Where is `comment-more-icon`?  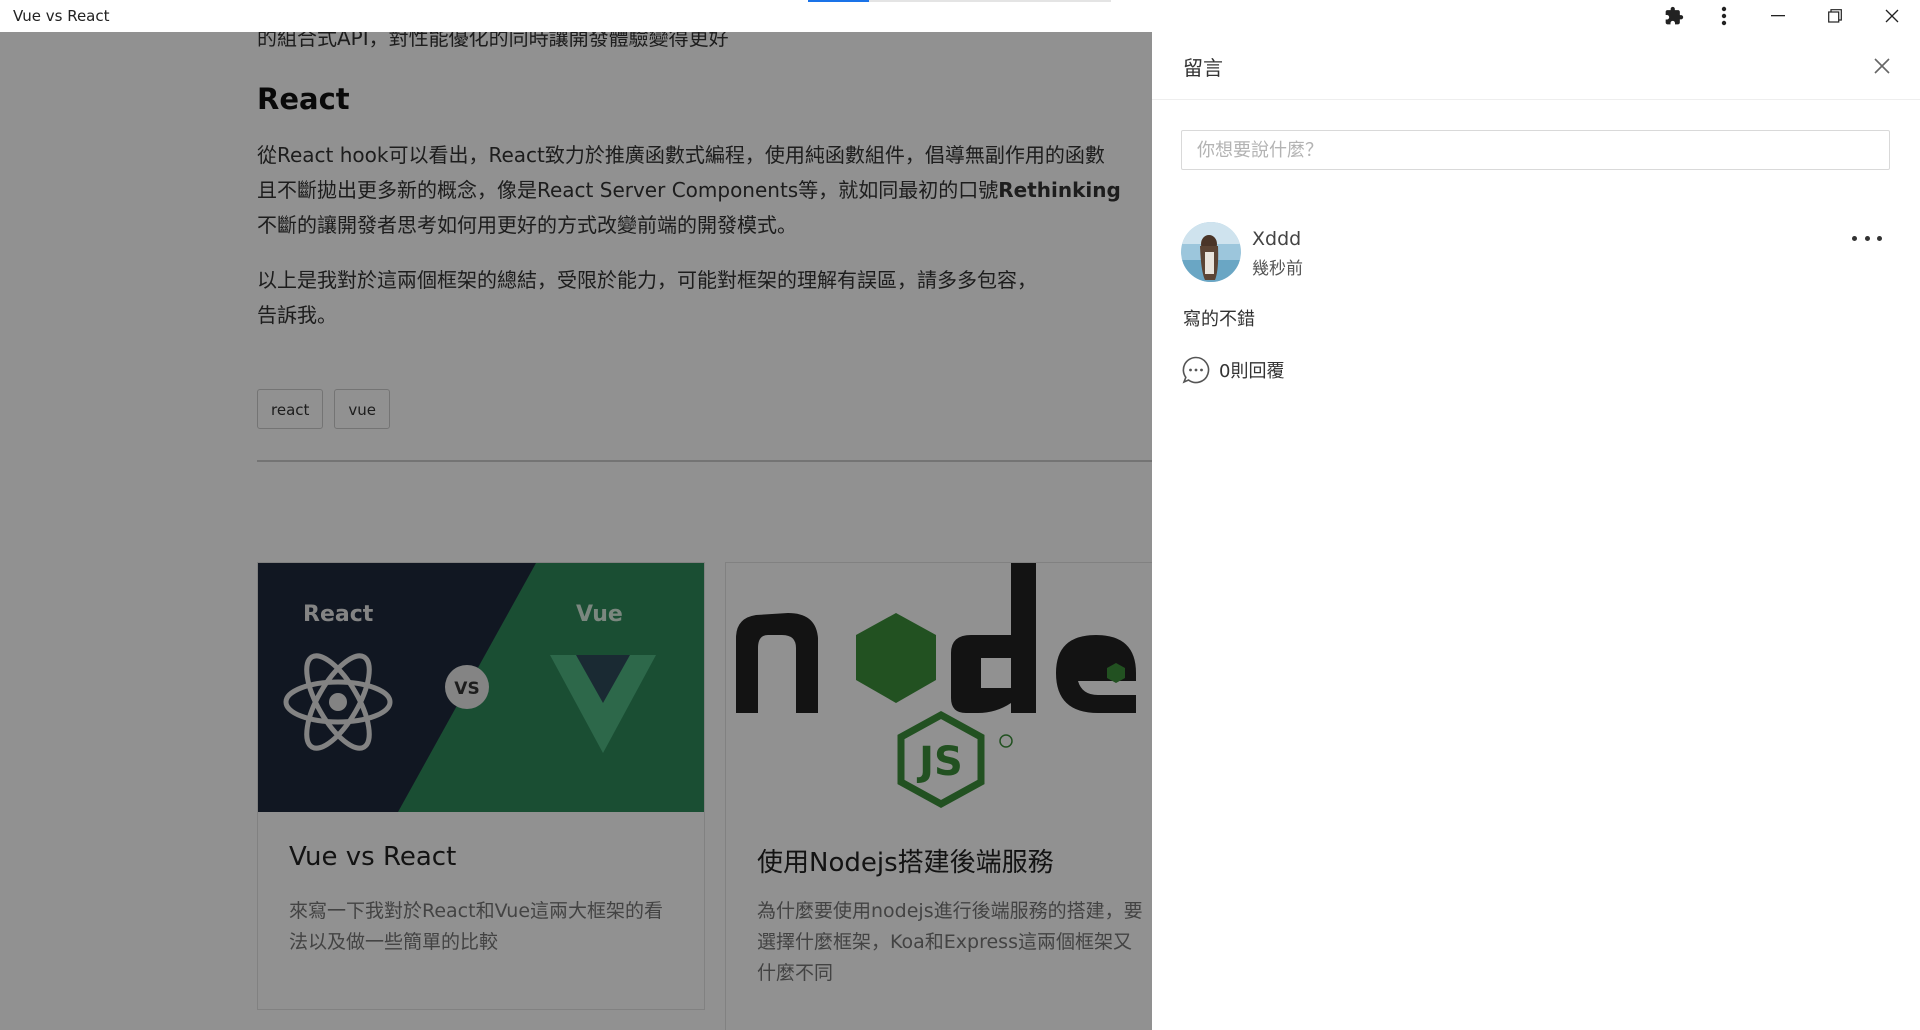 comment-more-icon is located at coordinates (1867, 238).